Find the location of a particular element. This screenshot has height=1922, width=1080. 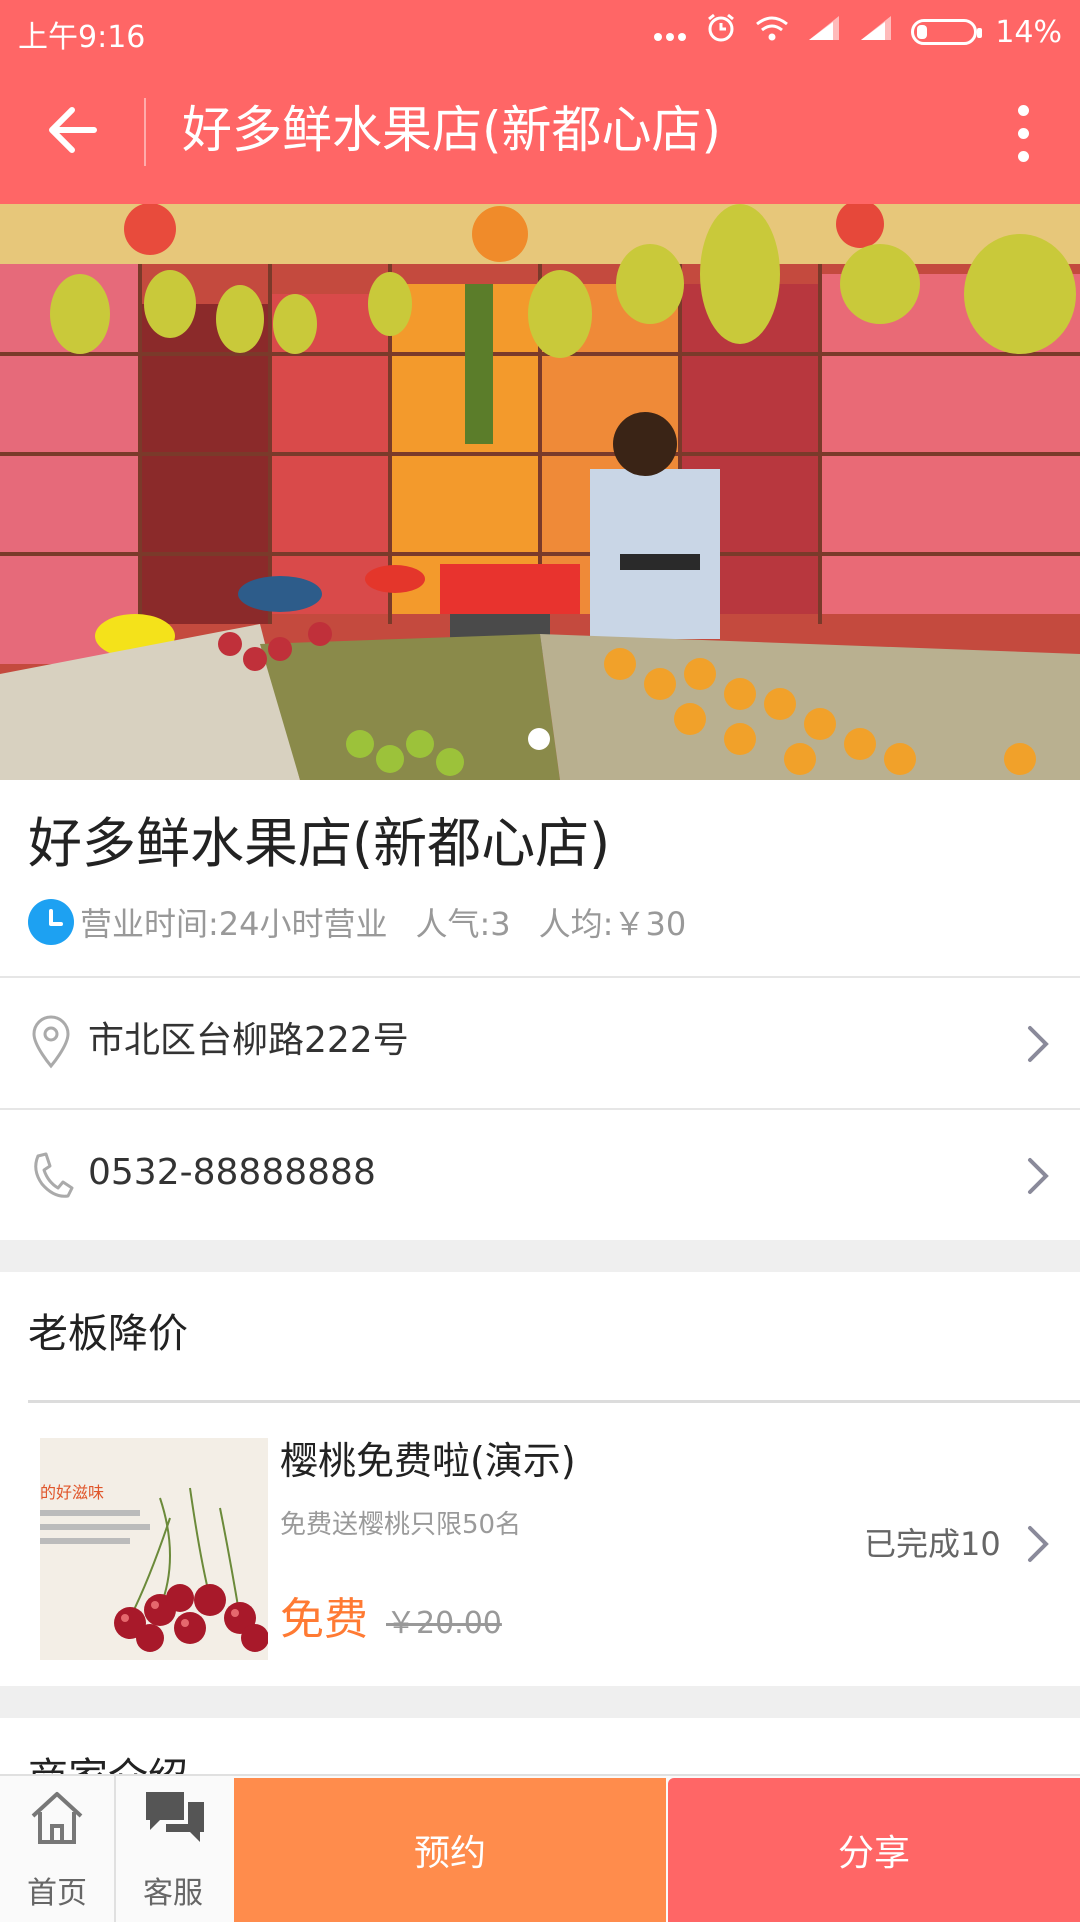

home-icon is located at coordinates (57, 1818).